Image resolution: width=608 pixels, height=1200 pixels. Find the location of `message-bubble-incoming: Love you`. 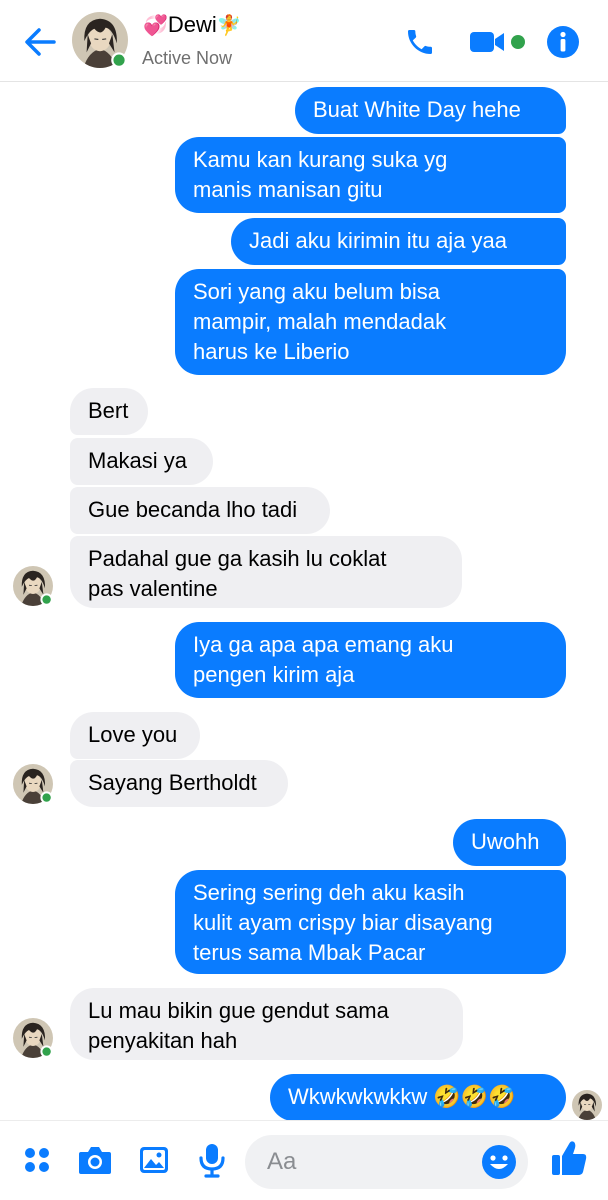

message-bubble-incoming: Love you is located at coordinates (135, 735).